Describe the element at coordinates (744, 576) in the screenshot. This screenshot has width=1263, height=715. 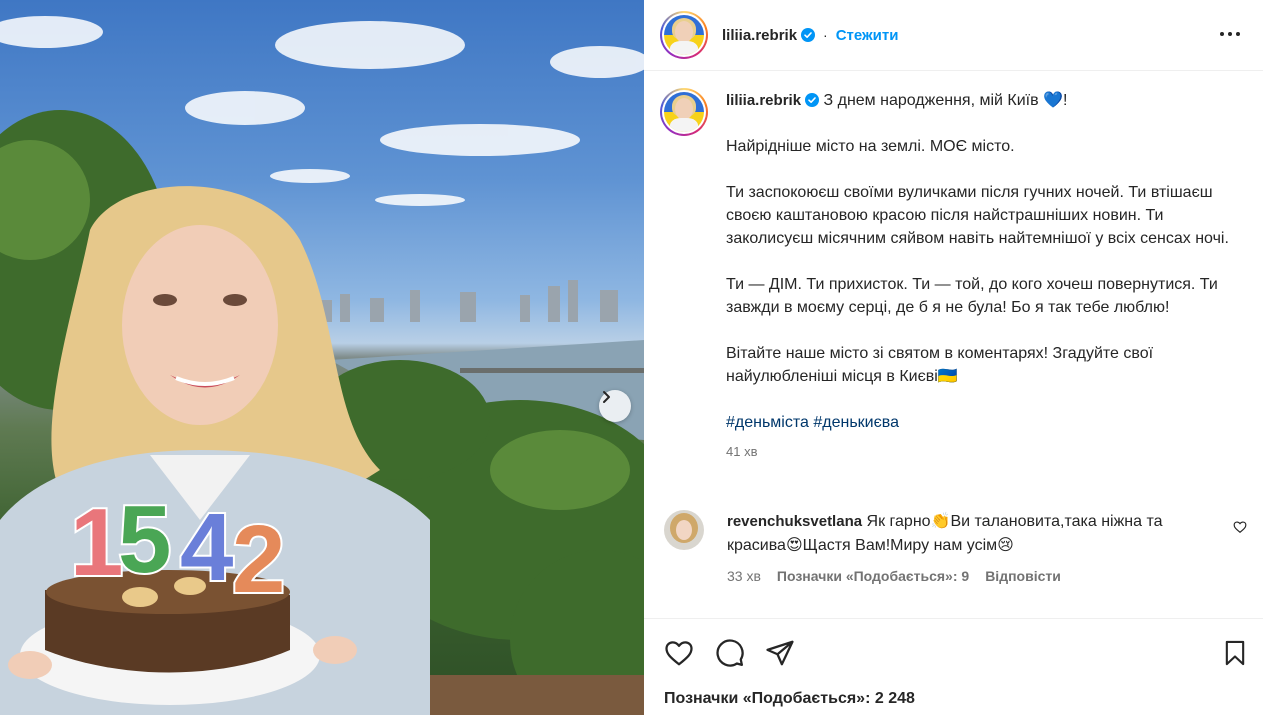
I see `comment-timestamp: 33 хв` at that location.